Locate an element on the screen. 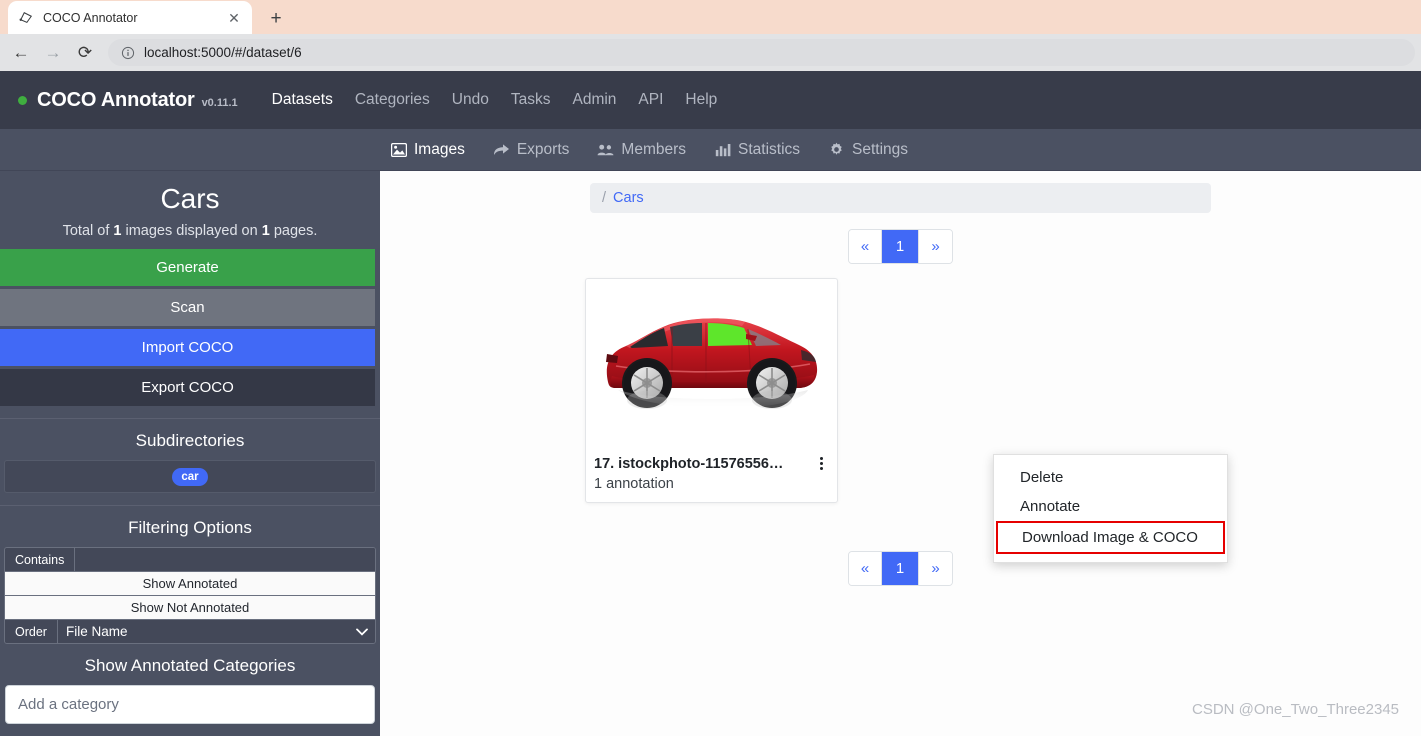  pagination-page-1-bottom: 1 is located at coordinates (900, 568).